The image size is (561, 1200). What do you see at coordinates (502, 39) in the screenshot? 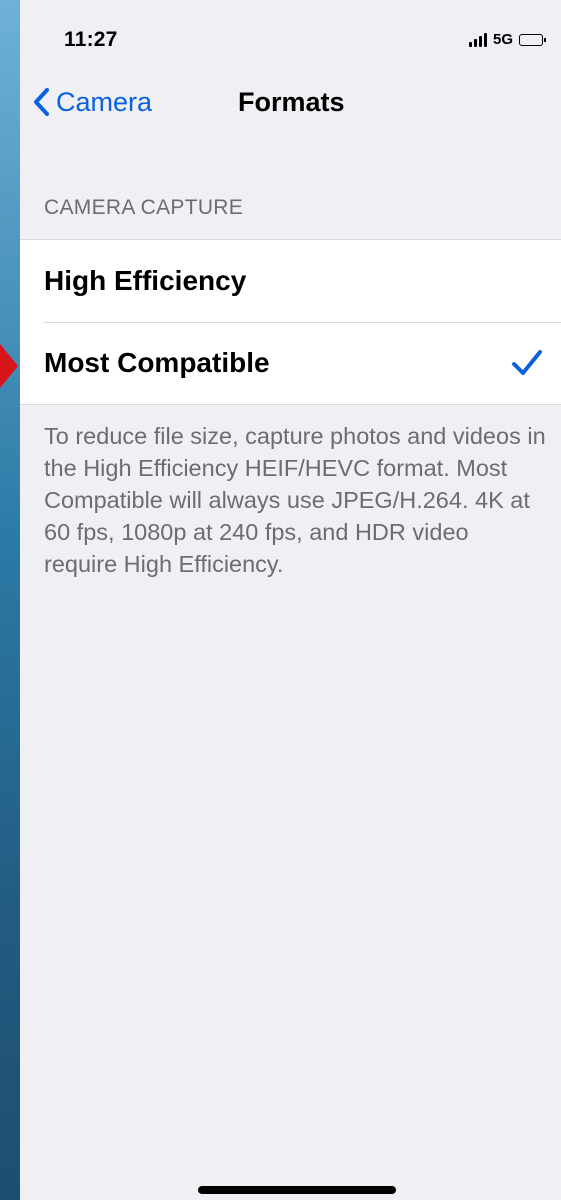
I see `network-type-label: 5G` at bounding box center [502, 39].